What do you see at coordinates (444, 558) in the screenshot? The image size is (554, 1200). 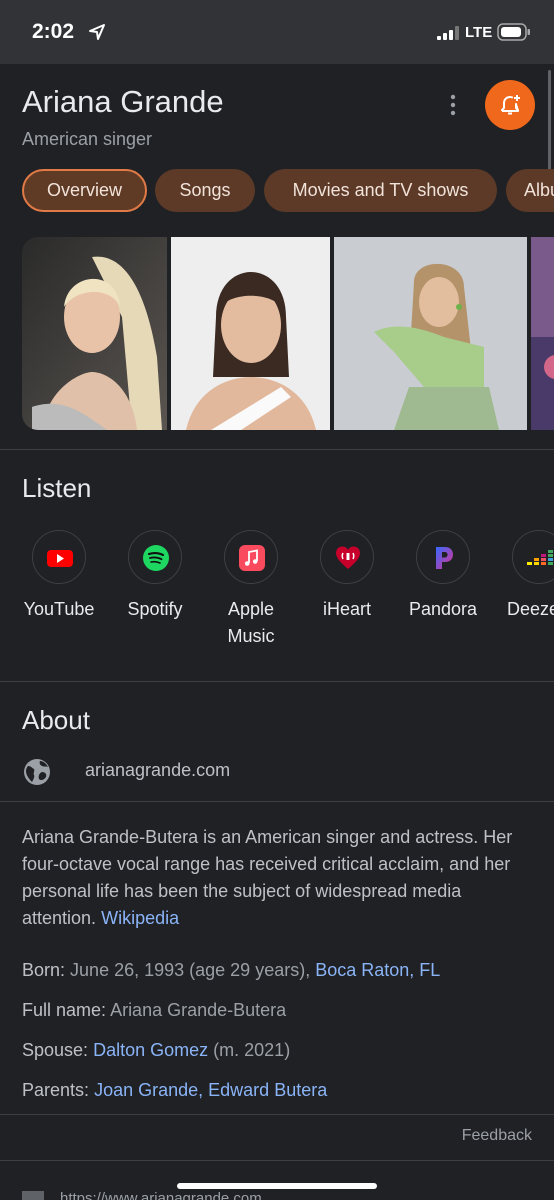 I see `pandora-icon` at bounding box center [444, 558].